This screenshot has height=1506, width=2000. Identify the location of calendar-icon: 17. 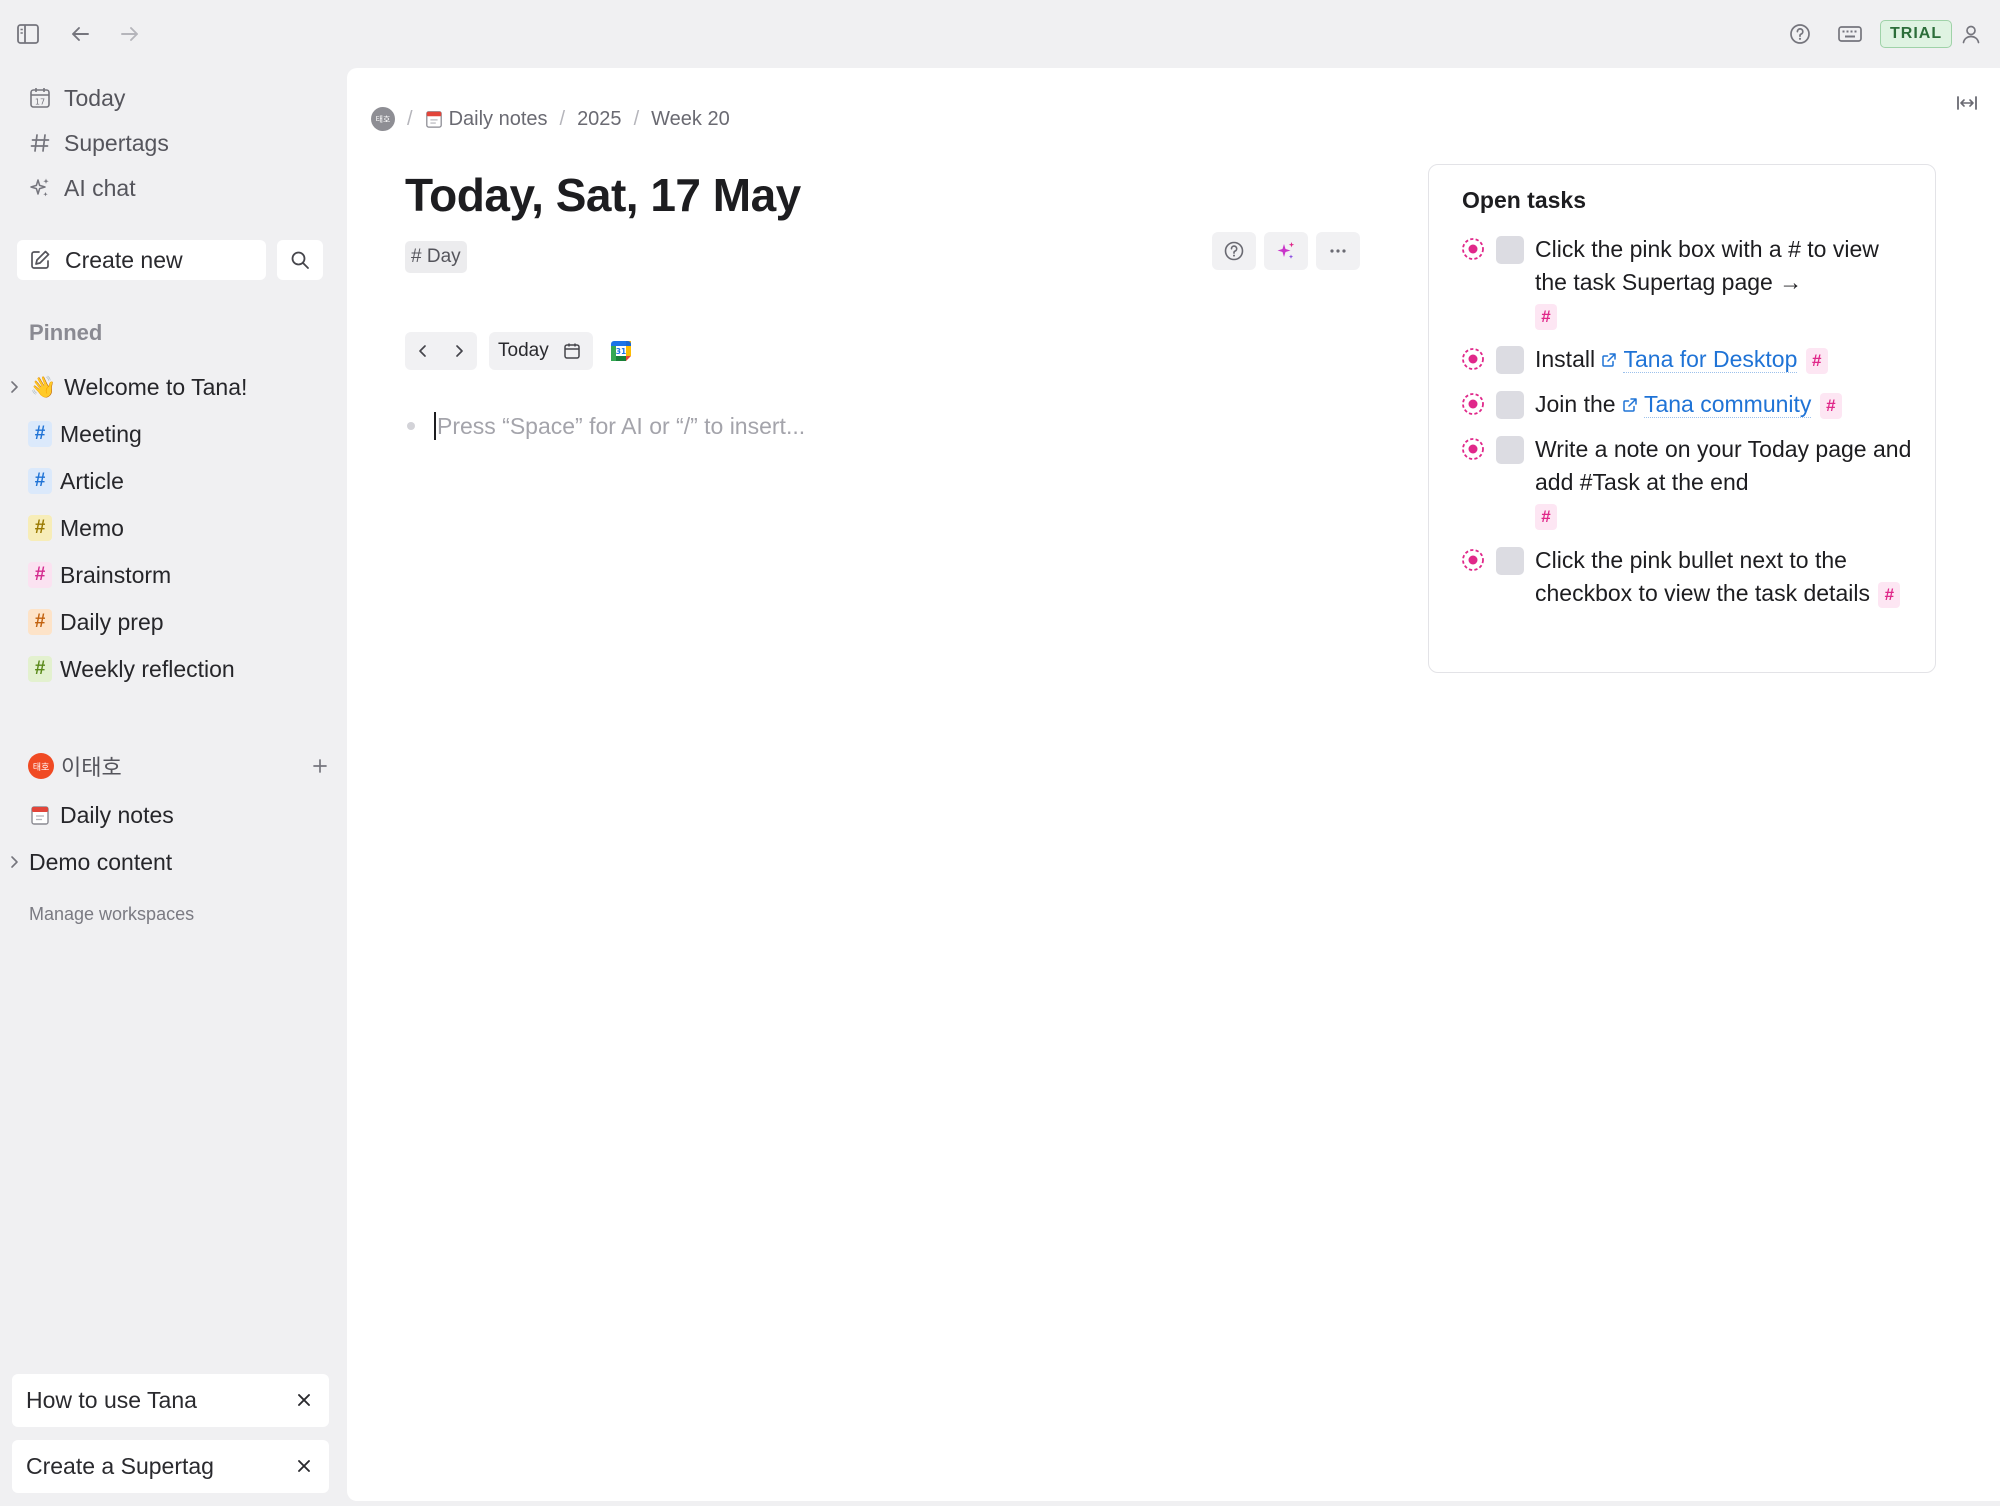
(40, 98).